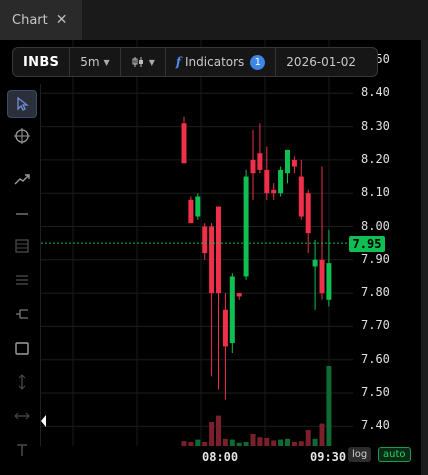 Image resolution: width=428 pixels, height=475 pixels. I want to click on price-tick: 8.30, so click(375, 125).